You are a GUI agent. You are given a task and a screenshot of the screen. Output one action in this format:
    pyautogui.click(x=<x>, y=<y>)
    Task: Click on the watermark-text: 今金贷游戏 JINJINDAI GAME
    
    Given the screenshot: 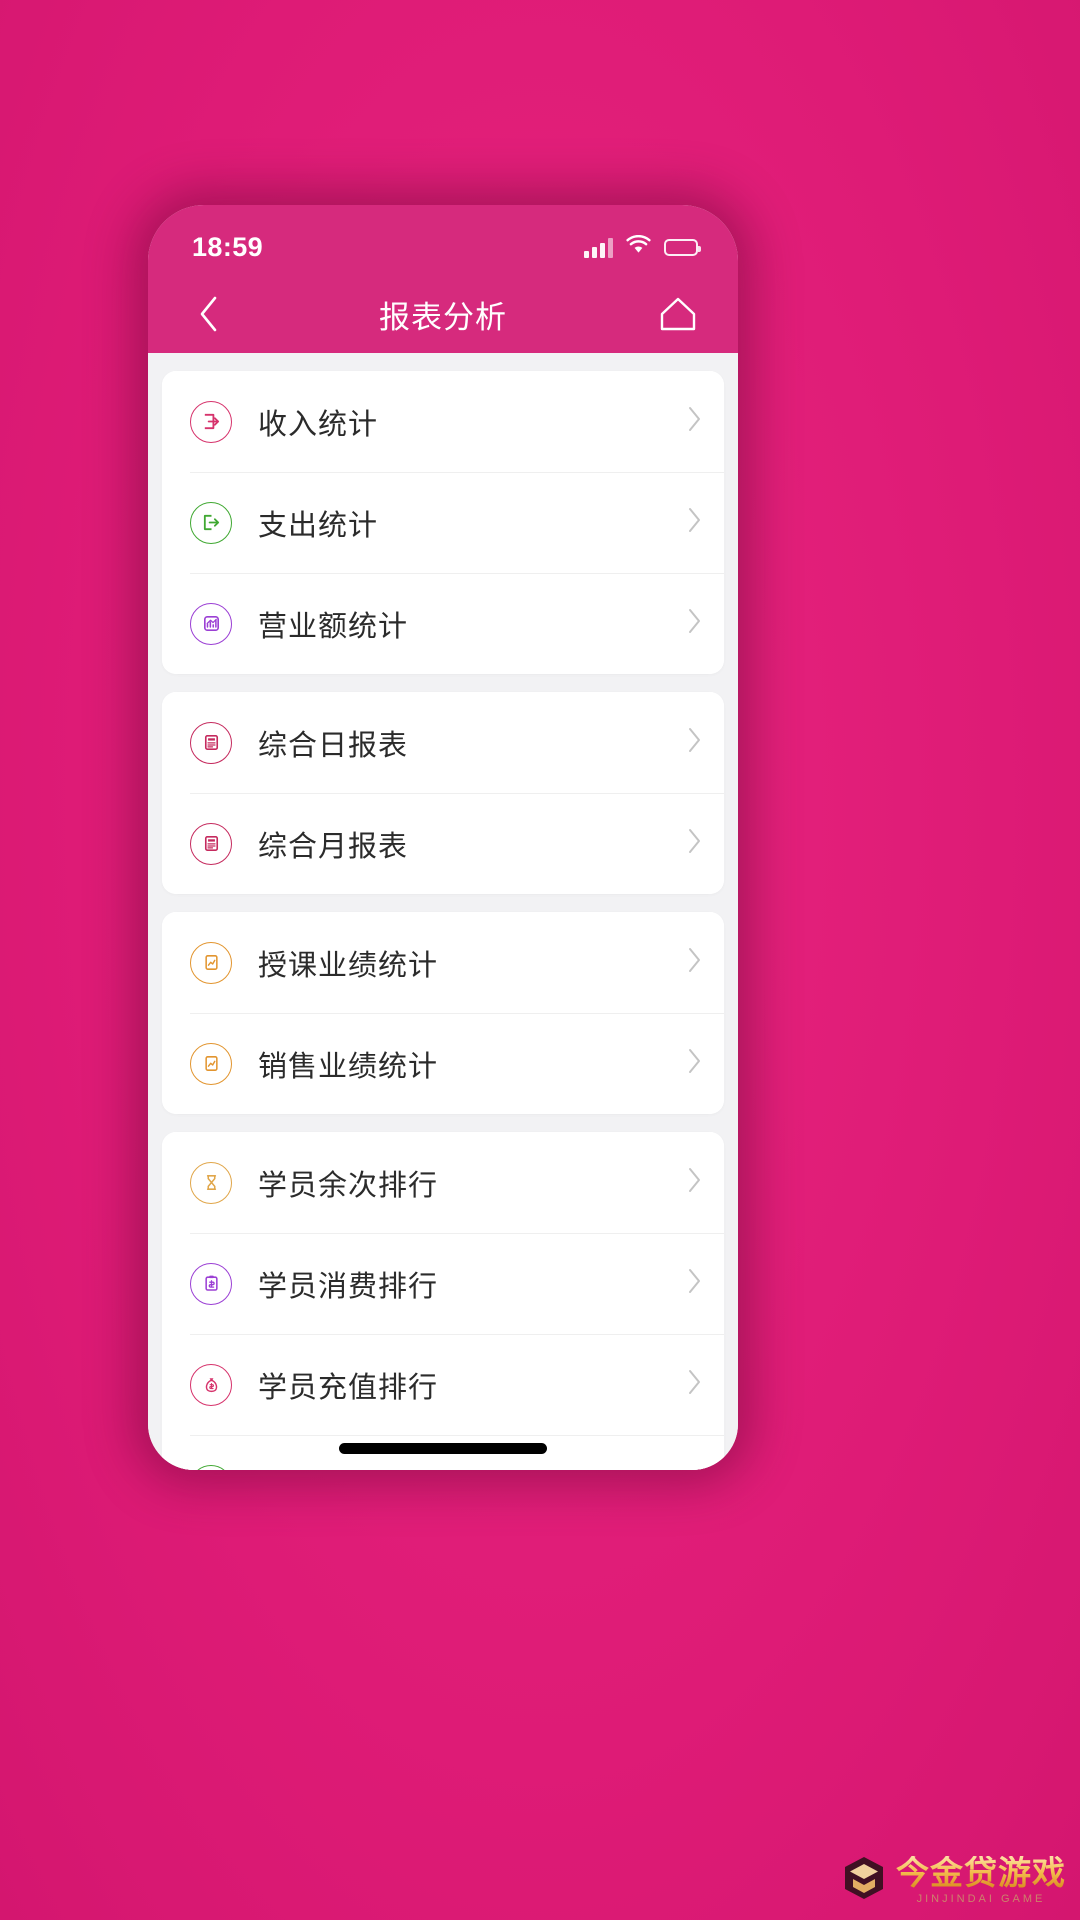 What is the action you would take?
    pyautogui.click(x=981, y=1880)
    